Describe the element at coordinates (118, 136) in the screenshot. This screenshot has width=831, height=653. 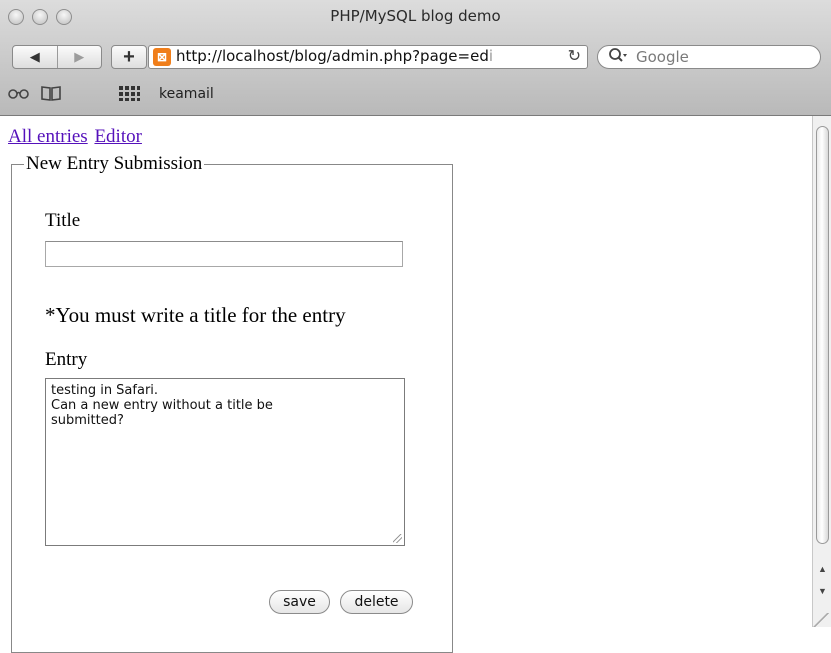
I see `editor-link: Editor` at that location.